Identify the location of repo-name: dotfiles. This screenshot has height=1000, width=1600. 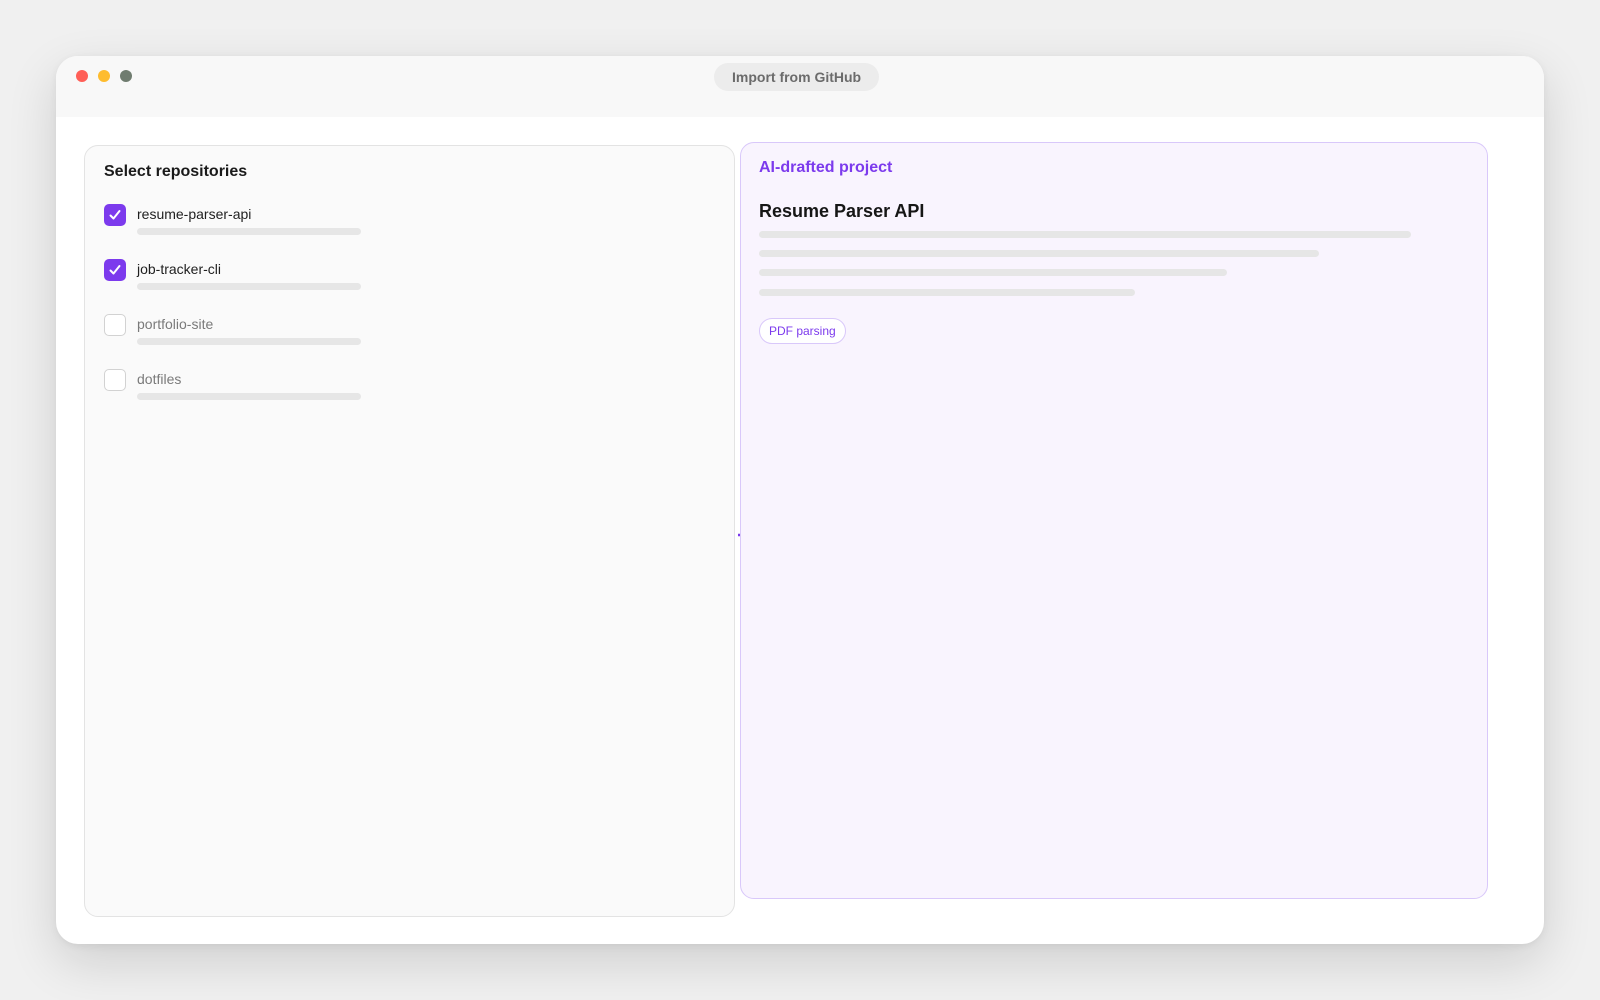
(159, 379).